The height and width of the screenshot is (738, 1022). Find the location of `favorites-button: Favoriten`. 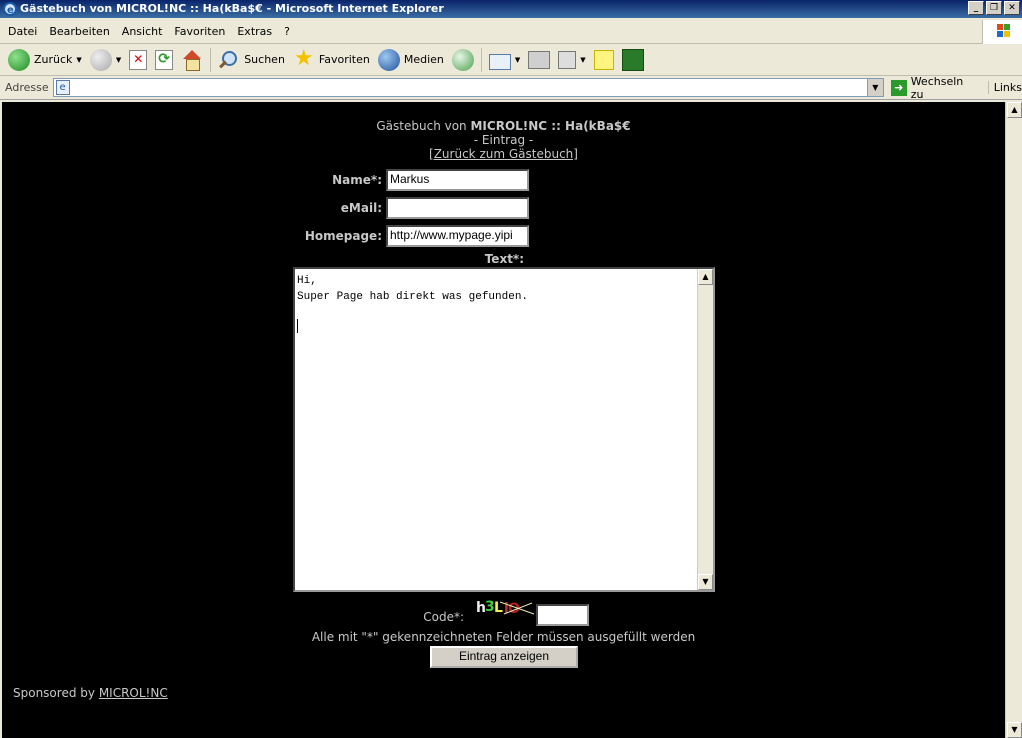

favorites-button: Favoriten is located at coordinates (331, 60).